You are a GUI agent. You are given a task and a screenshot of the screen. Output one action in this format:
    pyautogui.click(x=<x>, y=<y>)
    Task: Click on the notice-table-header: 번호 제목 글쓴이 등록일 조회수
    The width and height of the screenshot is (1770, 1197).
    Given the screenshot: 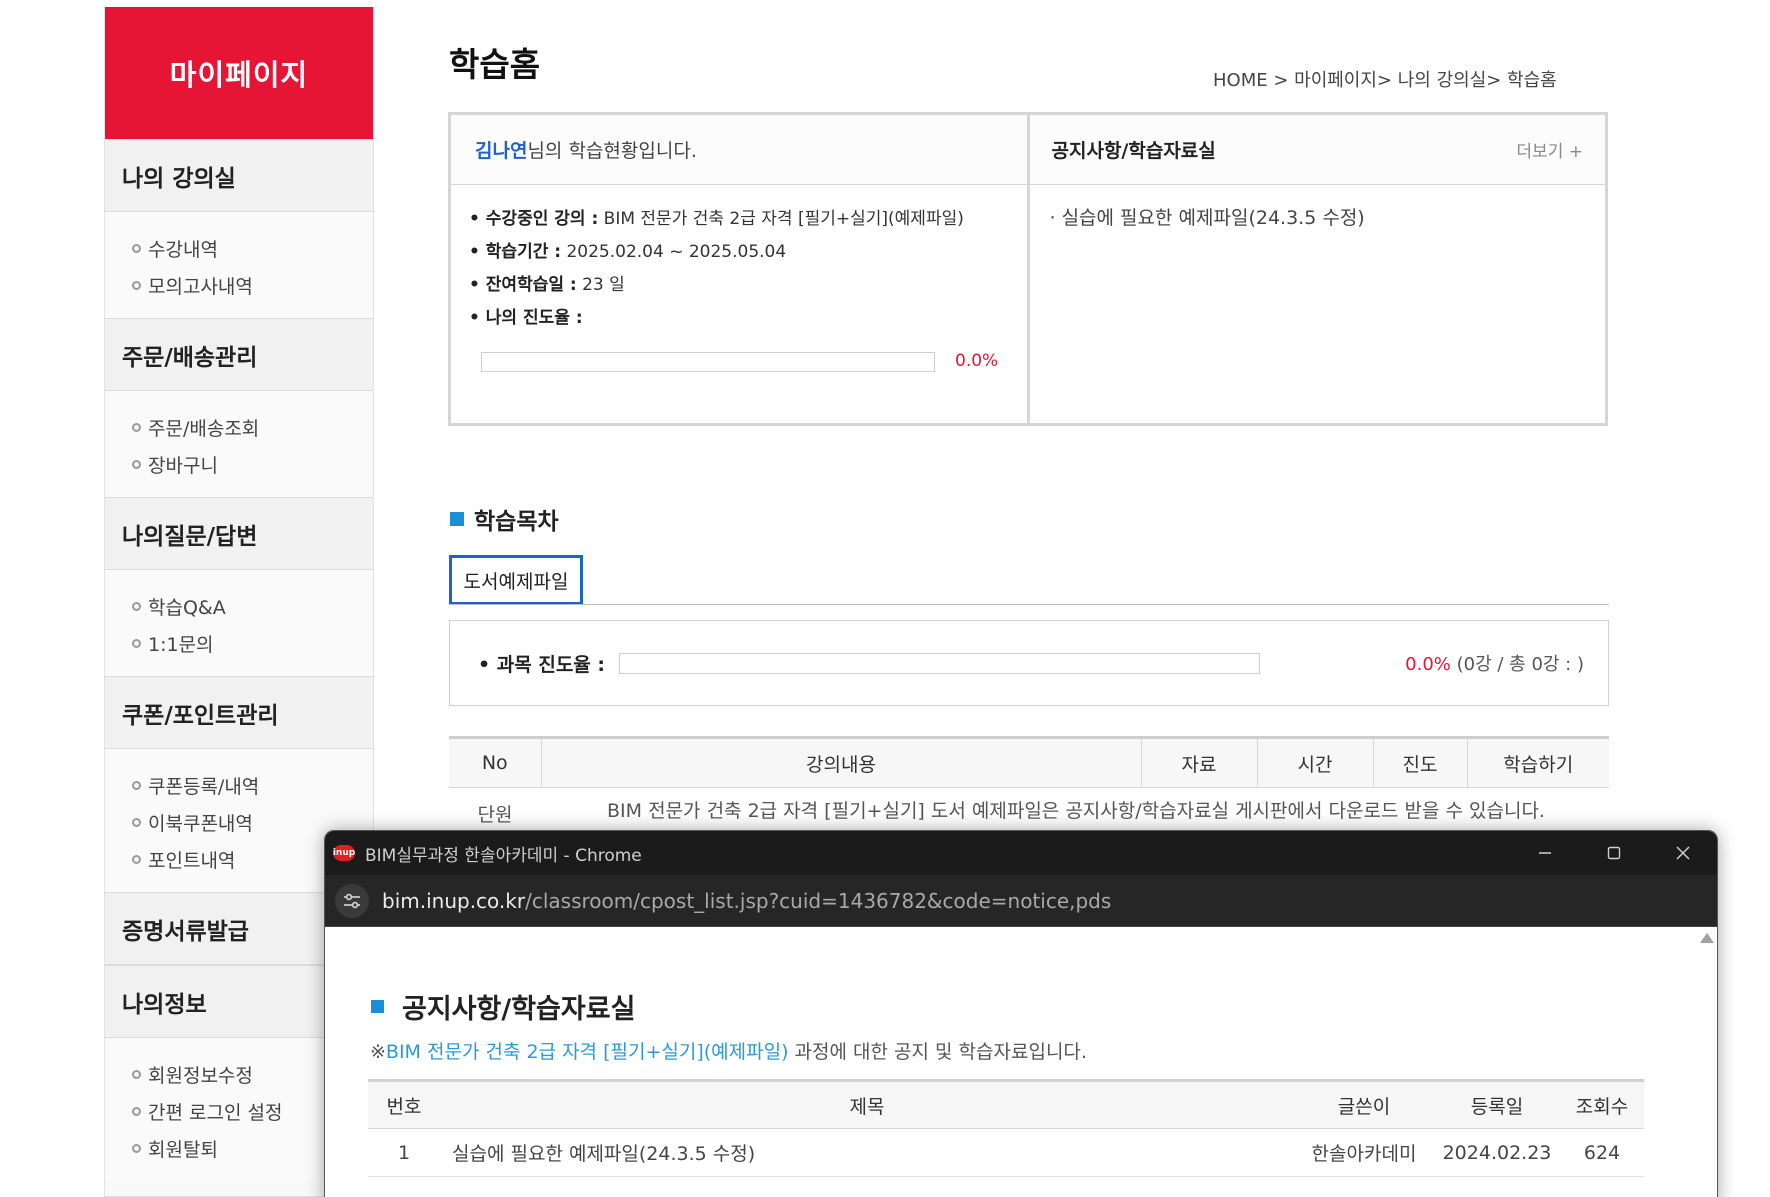 What is the action you would take?
    pyautogui.click(x=1006, y=1104)
    